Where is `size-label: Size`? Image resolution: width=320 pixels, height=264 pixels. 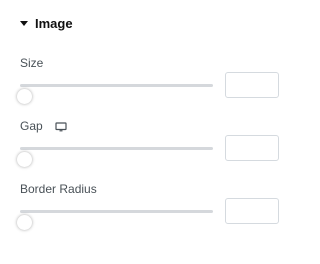 size-label: Size is located at coordinates (32, 63).